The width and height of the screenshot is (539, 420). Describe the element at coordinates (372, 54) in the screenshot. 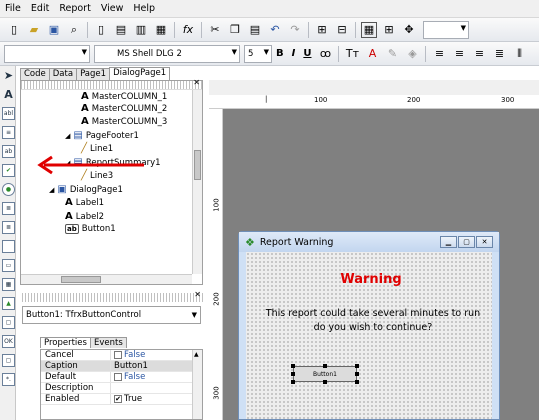

I see `font-color-icon: A` at that location.